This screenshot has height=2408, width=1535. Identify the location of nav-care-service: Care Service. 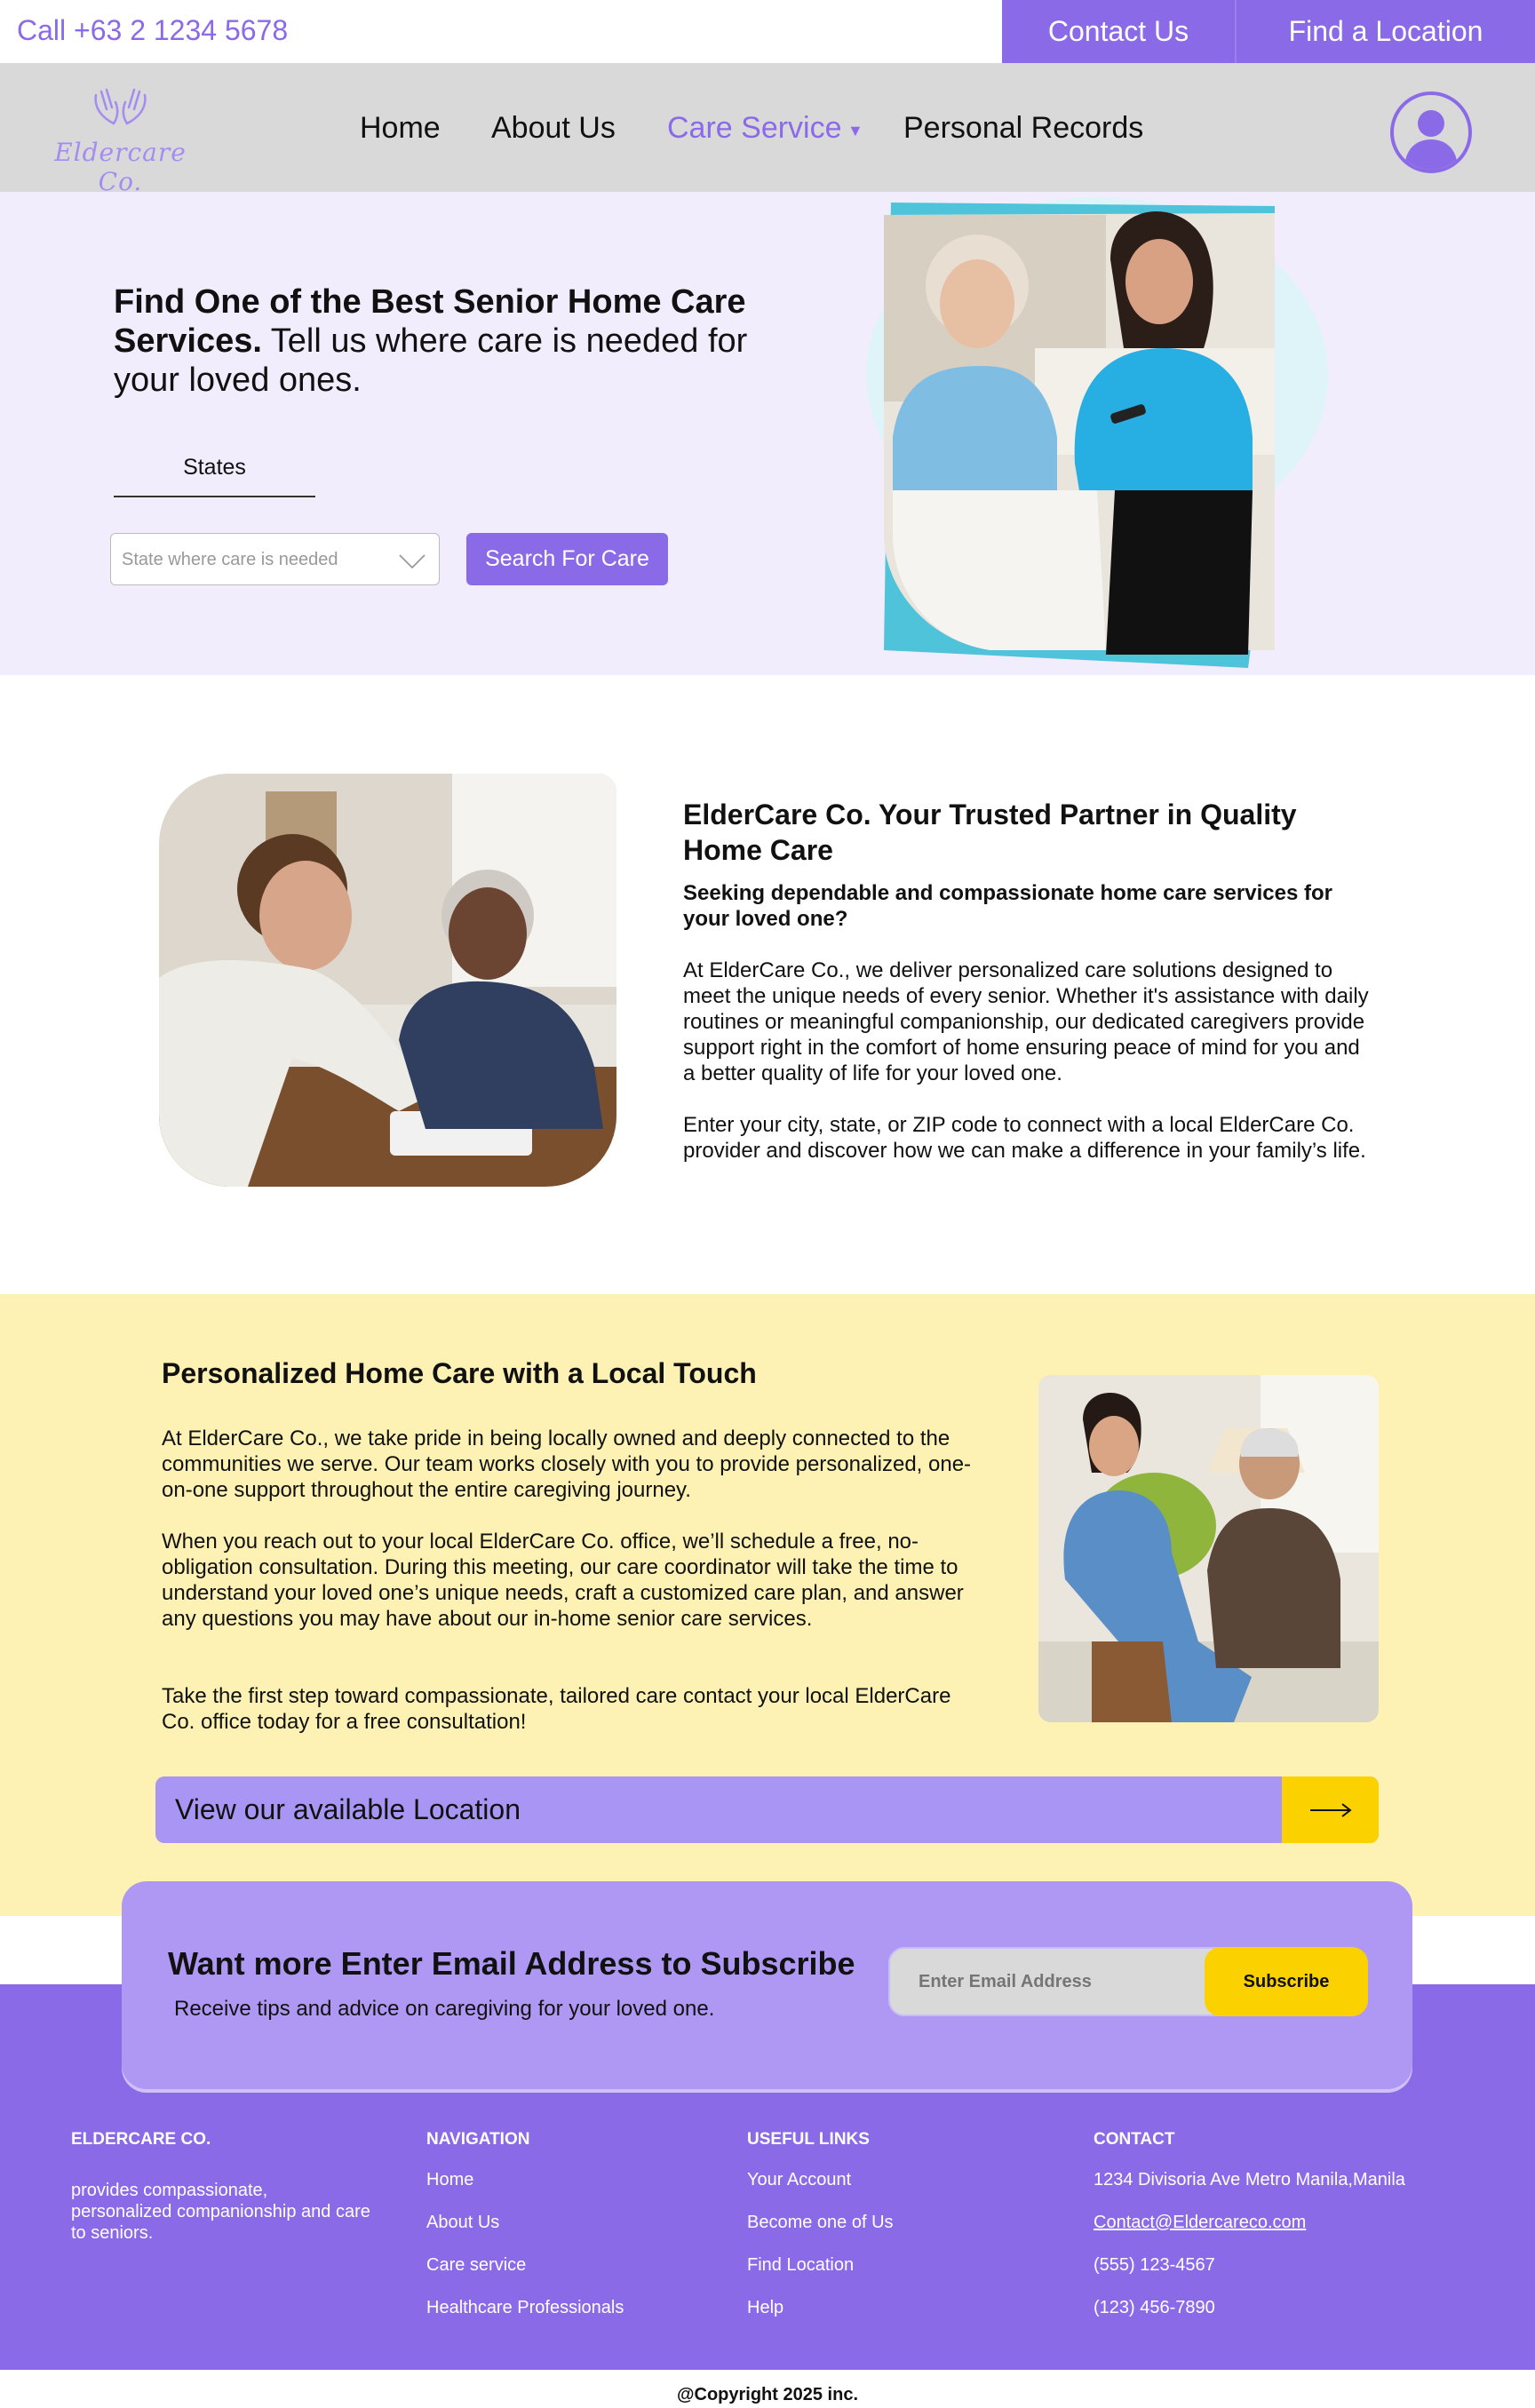
(754, 128).